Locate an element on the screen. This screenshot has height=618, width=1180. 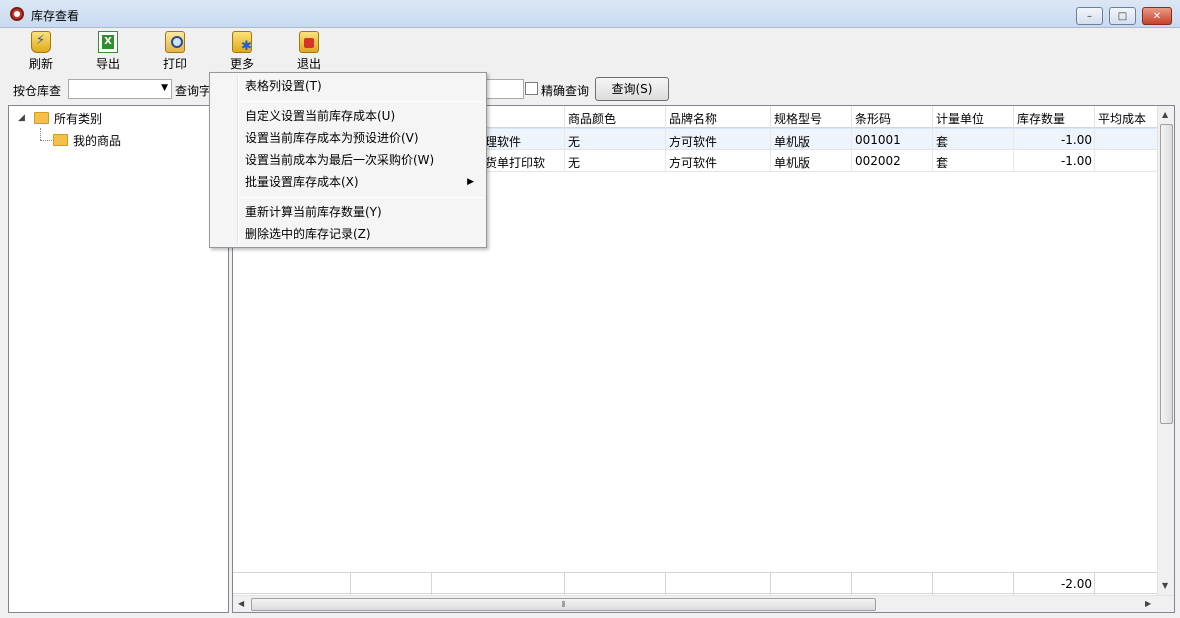
close-button: ✕ is located at coordinates (1157, 16).